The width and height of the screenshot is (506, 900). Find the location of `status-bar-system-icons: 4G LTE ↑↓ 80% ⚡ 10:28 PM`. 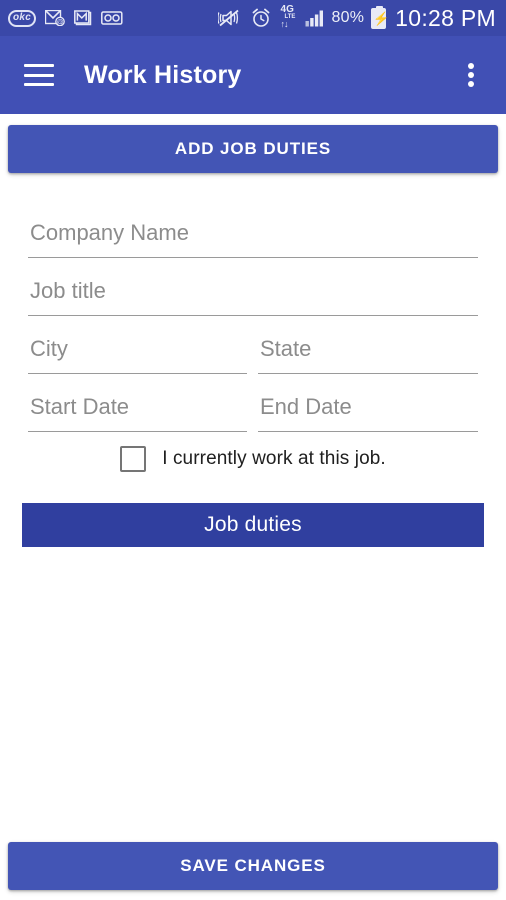

status-bar-system-icons: 4G LTE ↑↓ 80% ⚡ 10:28 PM is located at coordinates (356, 17).